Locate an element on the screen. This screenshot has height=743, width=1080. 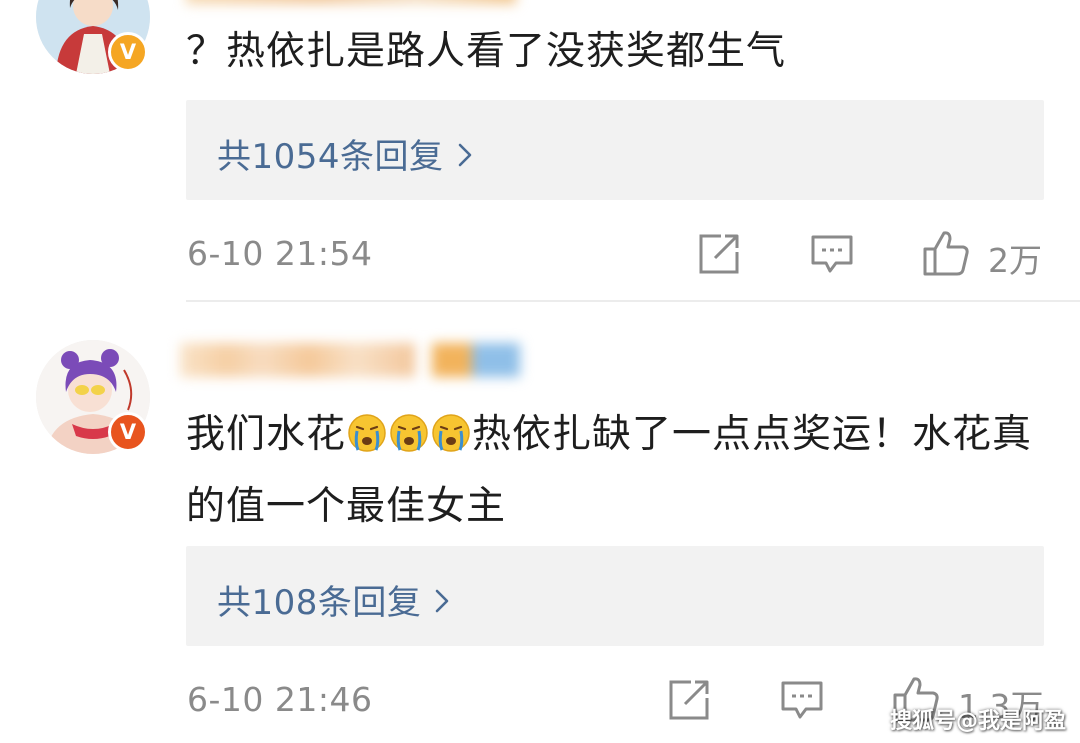
view-replies-link: 共1054条回复 is located at coordinates (344, 153).